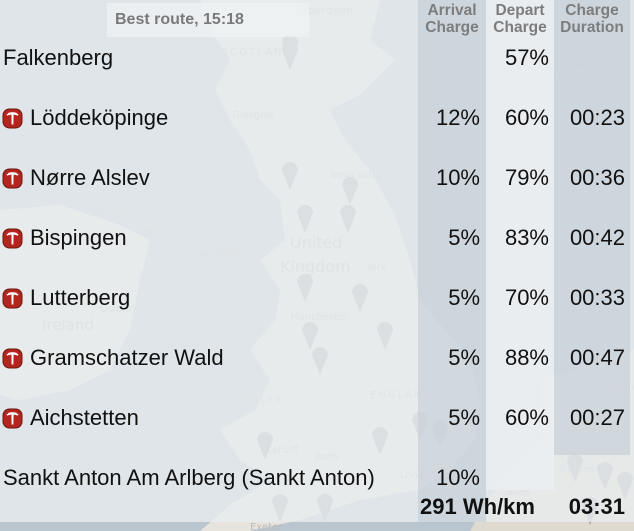  Describe the element at coordinates (189, 477) in the screenshot. I see `destination-name: Sankt Anton Am Arlberg (Sankt Anton)` at that location.